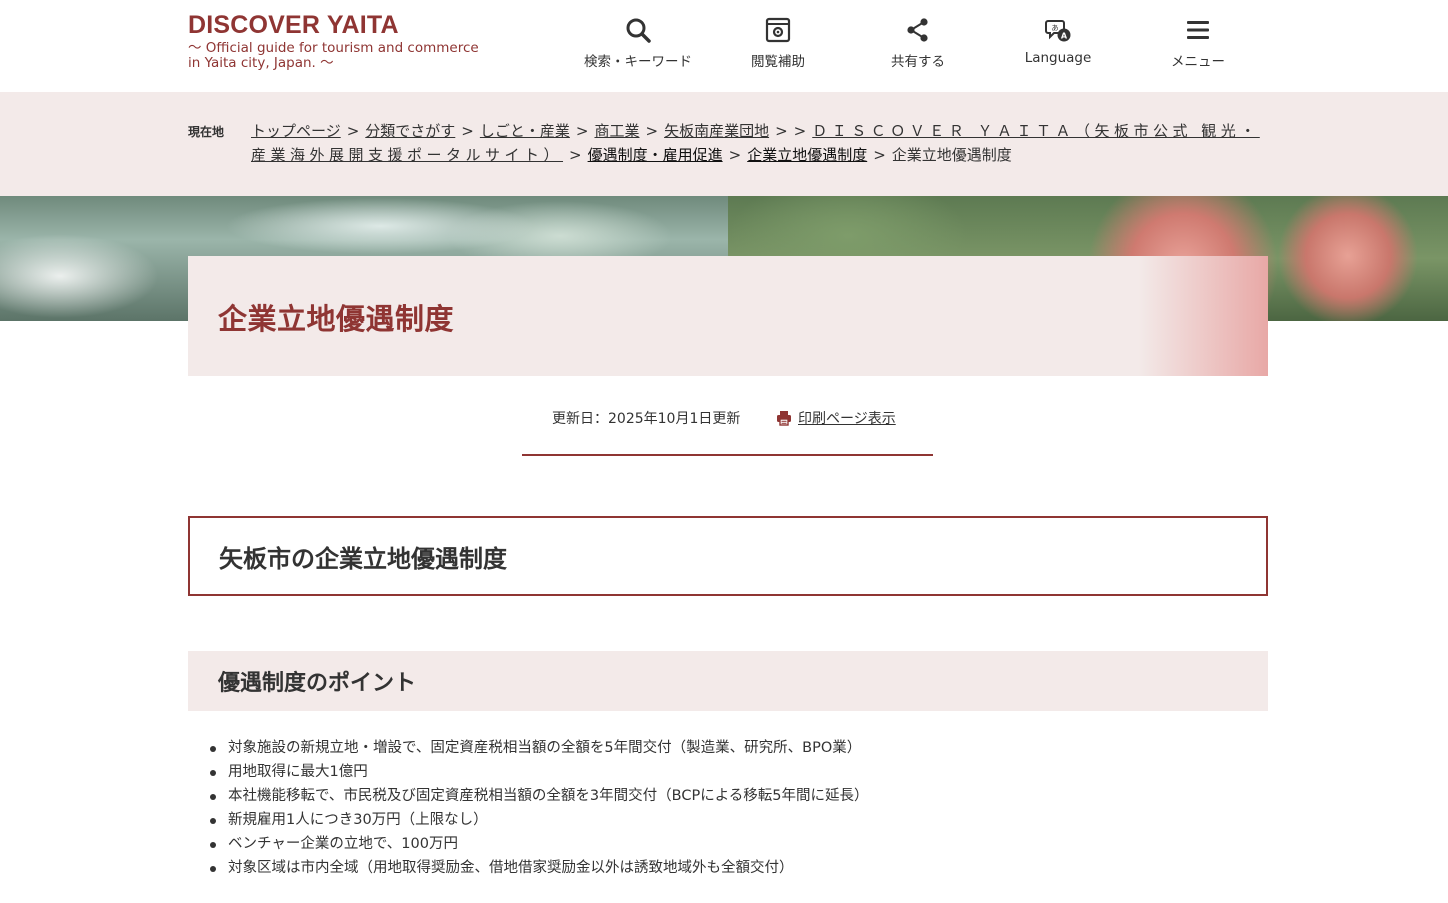 The width and height of the screenshot is (1448, 903). I want to click on breadcrumb-link-category: 分類でさがす, so click(410, 131).